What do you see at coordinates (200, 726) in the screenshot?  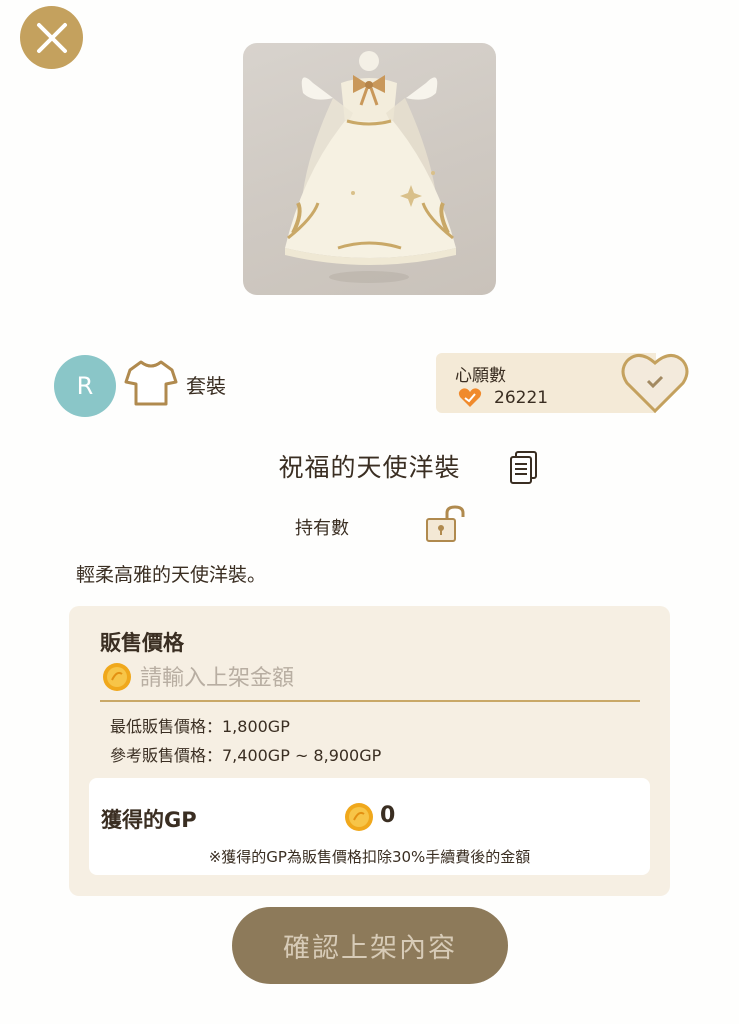 I see `min-price-text: 最低販售價格：1,800GP` at bounding box center [200, 726].